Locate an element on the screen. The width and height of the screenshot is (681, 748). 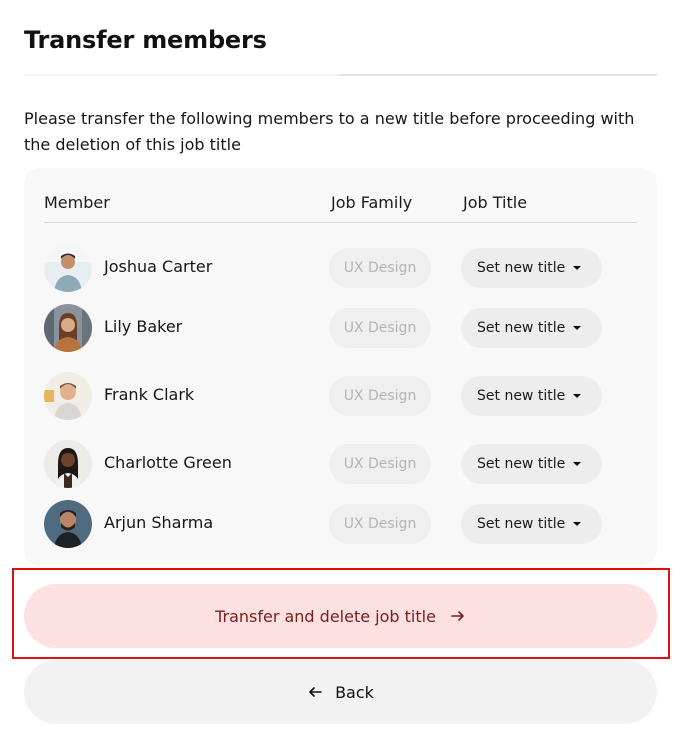
member-name: Joshua Carter is located at coordinates (158, 266).